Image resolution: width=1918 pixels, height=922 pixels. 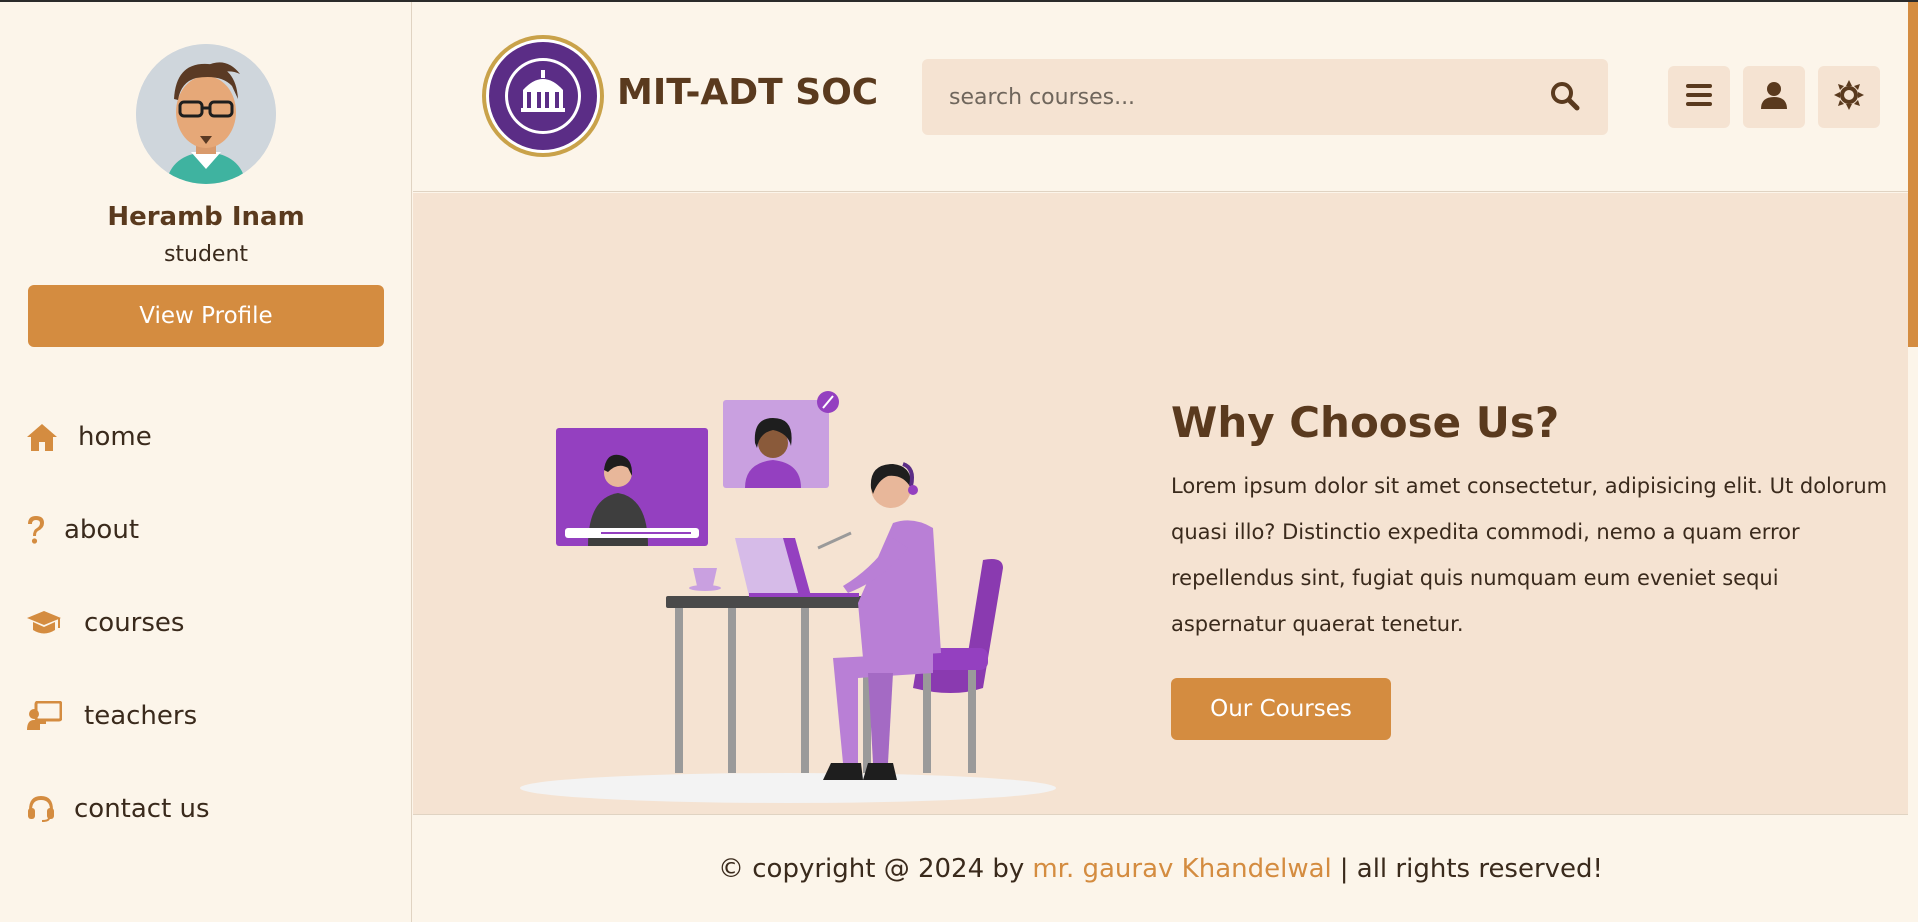 I want to click on sidebar-item-contact: contact us, so click(x=118, y=809).